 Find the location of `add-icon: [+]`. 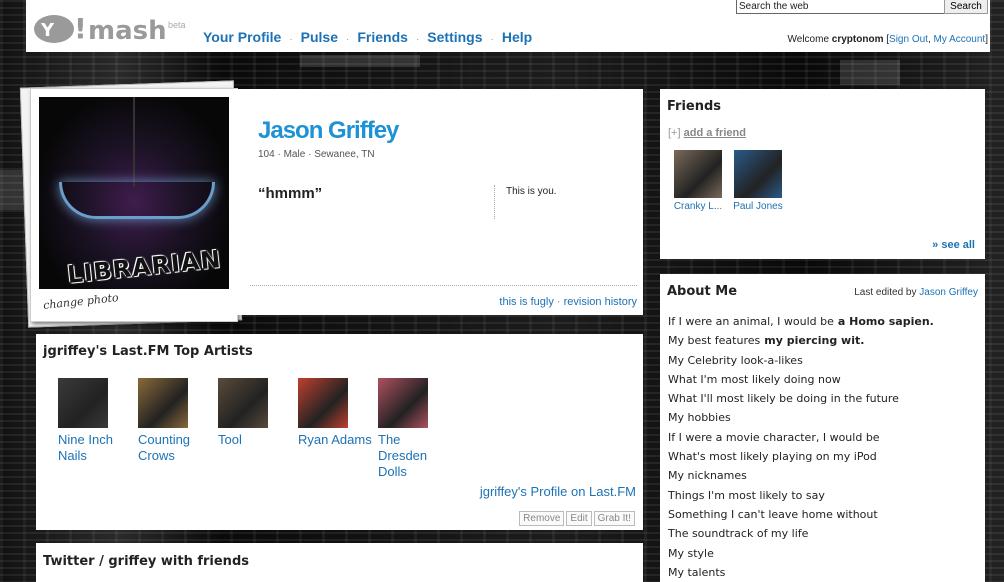

add-icon: [+] is located at coordinates (674, 133).